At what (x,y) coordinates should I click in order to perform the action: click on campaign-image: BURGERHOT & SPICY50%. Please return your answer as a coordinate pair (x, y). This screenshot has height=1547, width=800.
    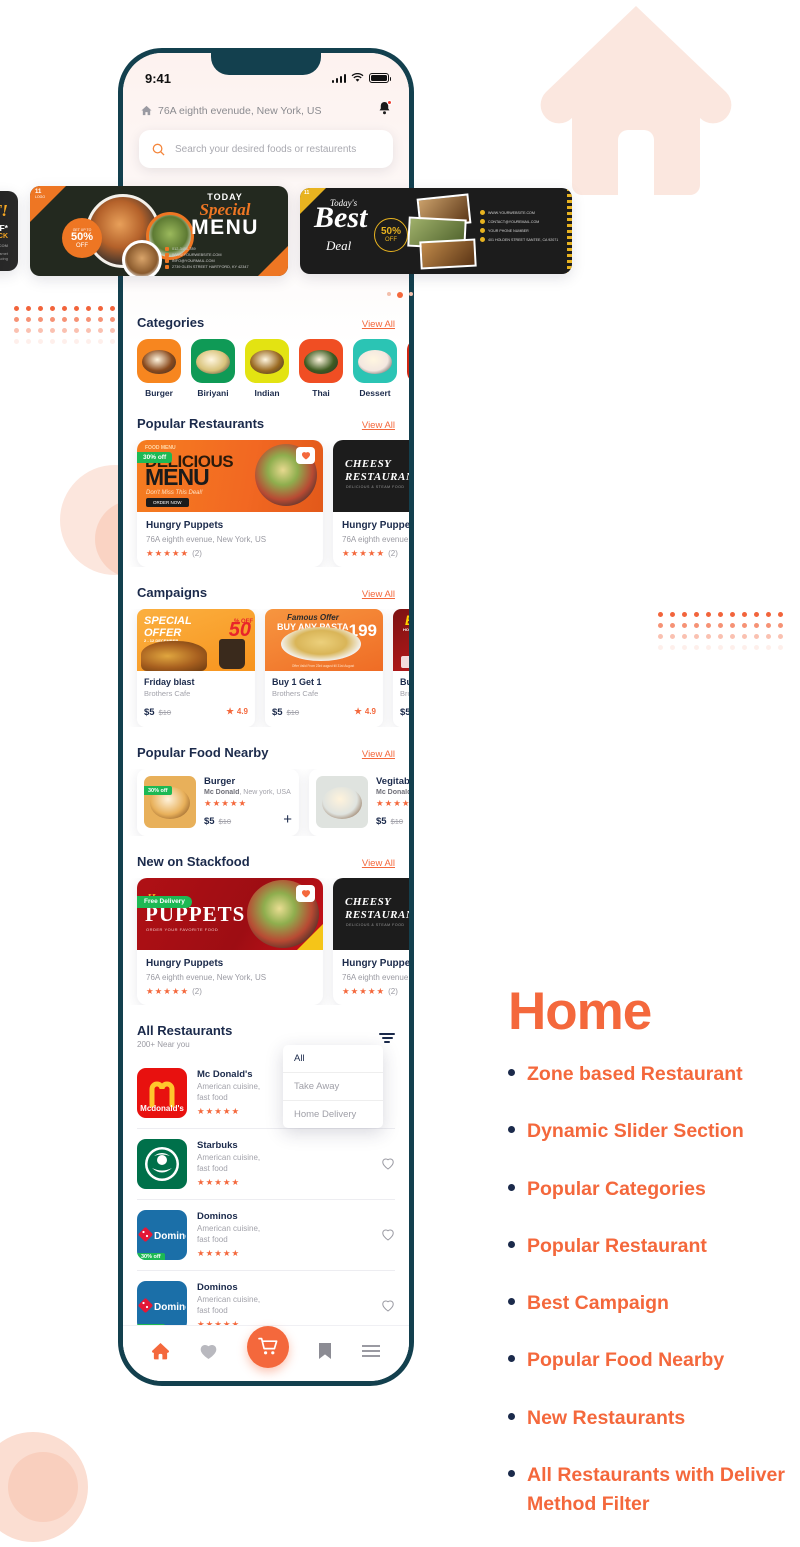
    Looking at the image, I should click on (401, 640).